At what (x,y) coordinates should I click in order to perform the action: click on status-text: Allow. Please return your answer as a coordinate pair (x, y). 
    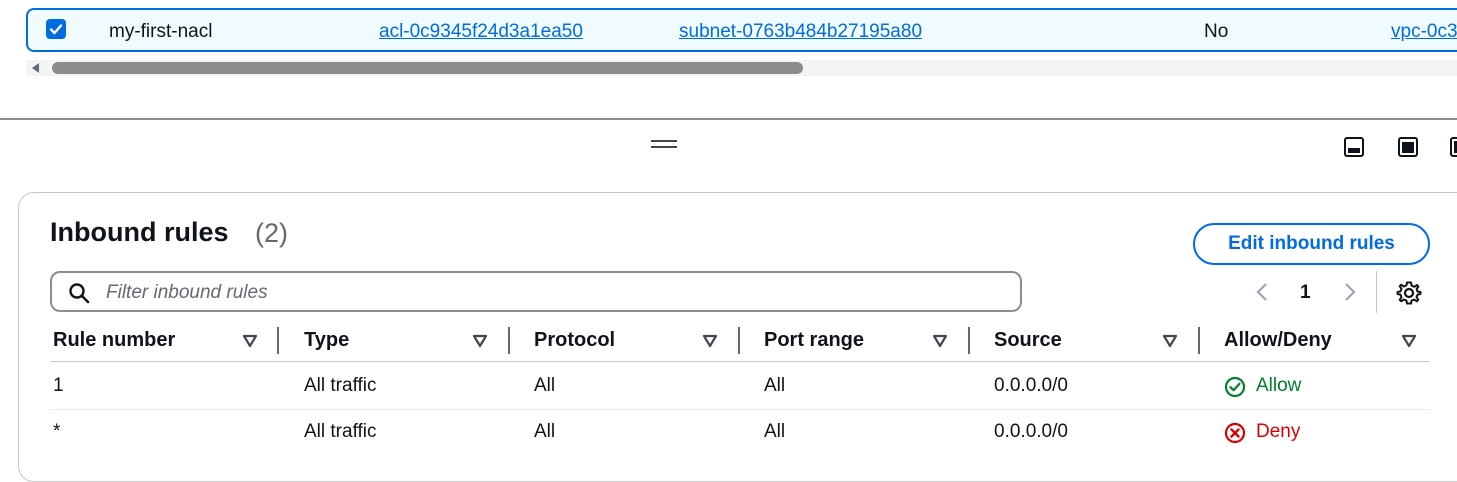
    Looking at the image, I should click on (1279, 385).